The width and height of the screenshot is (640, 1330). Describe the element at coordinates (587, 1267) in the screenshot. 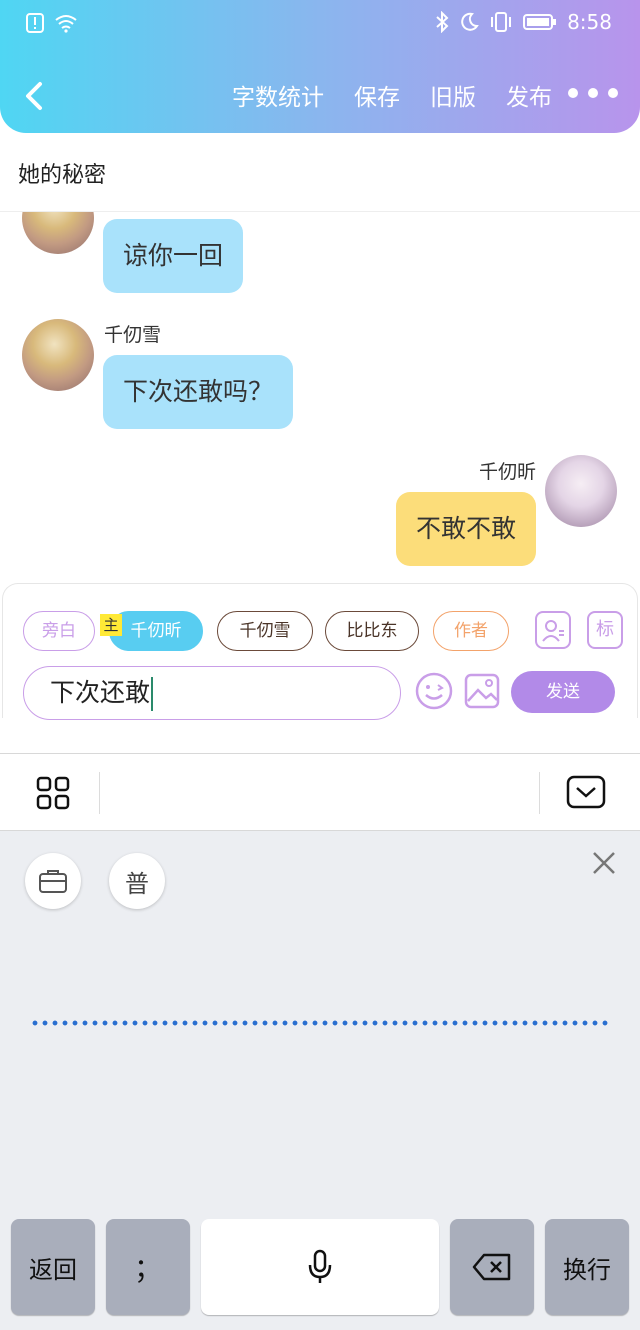

I see `newline-key: 换行` at that location.